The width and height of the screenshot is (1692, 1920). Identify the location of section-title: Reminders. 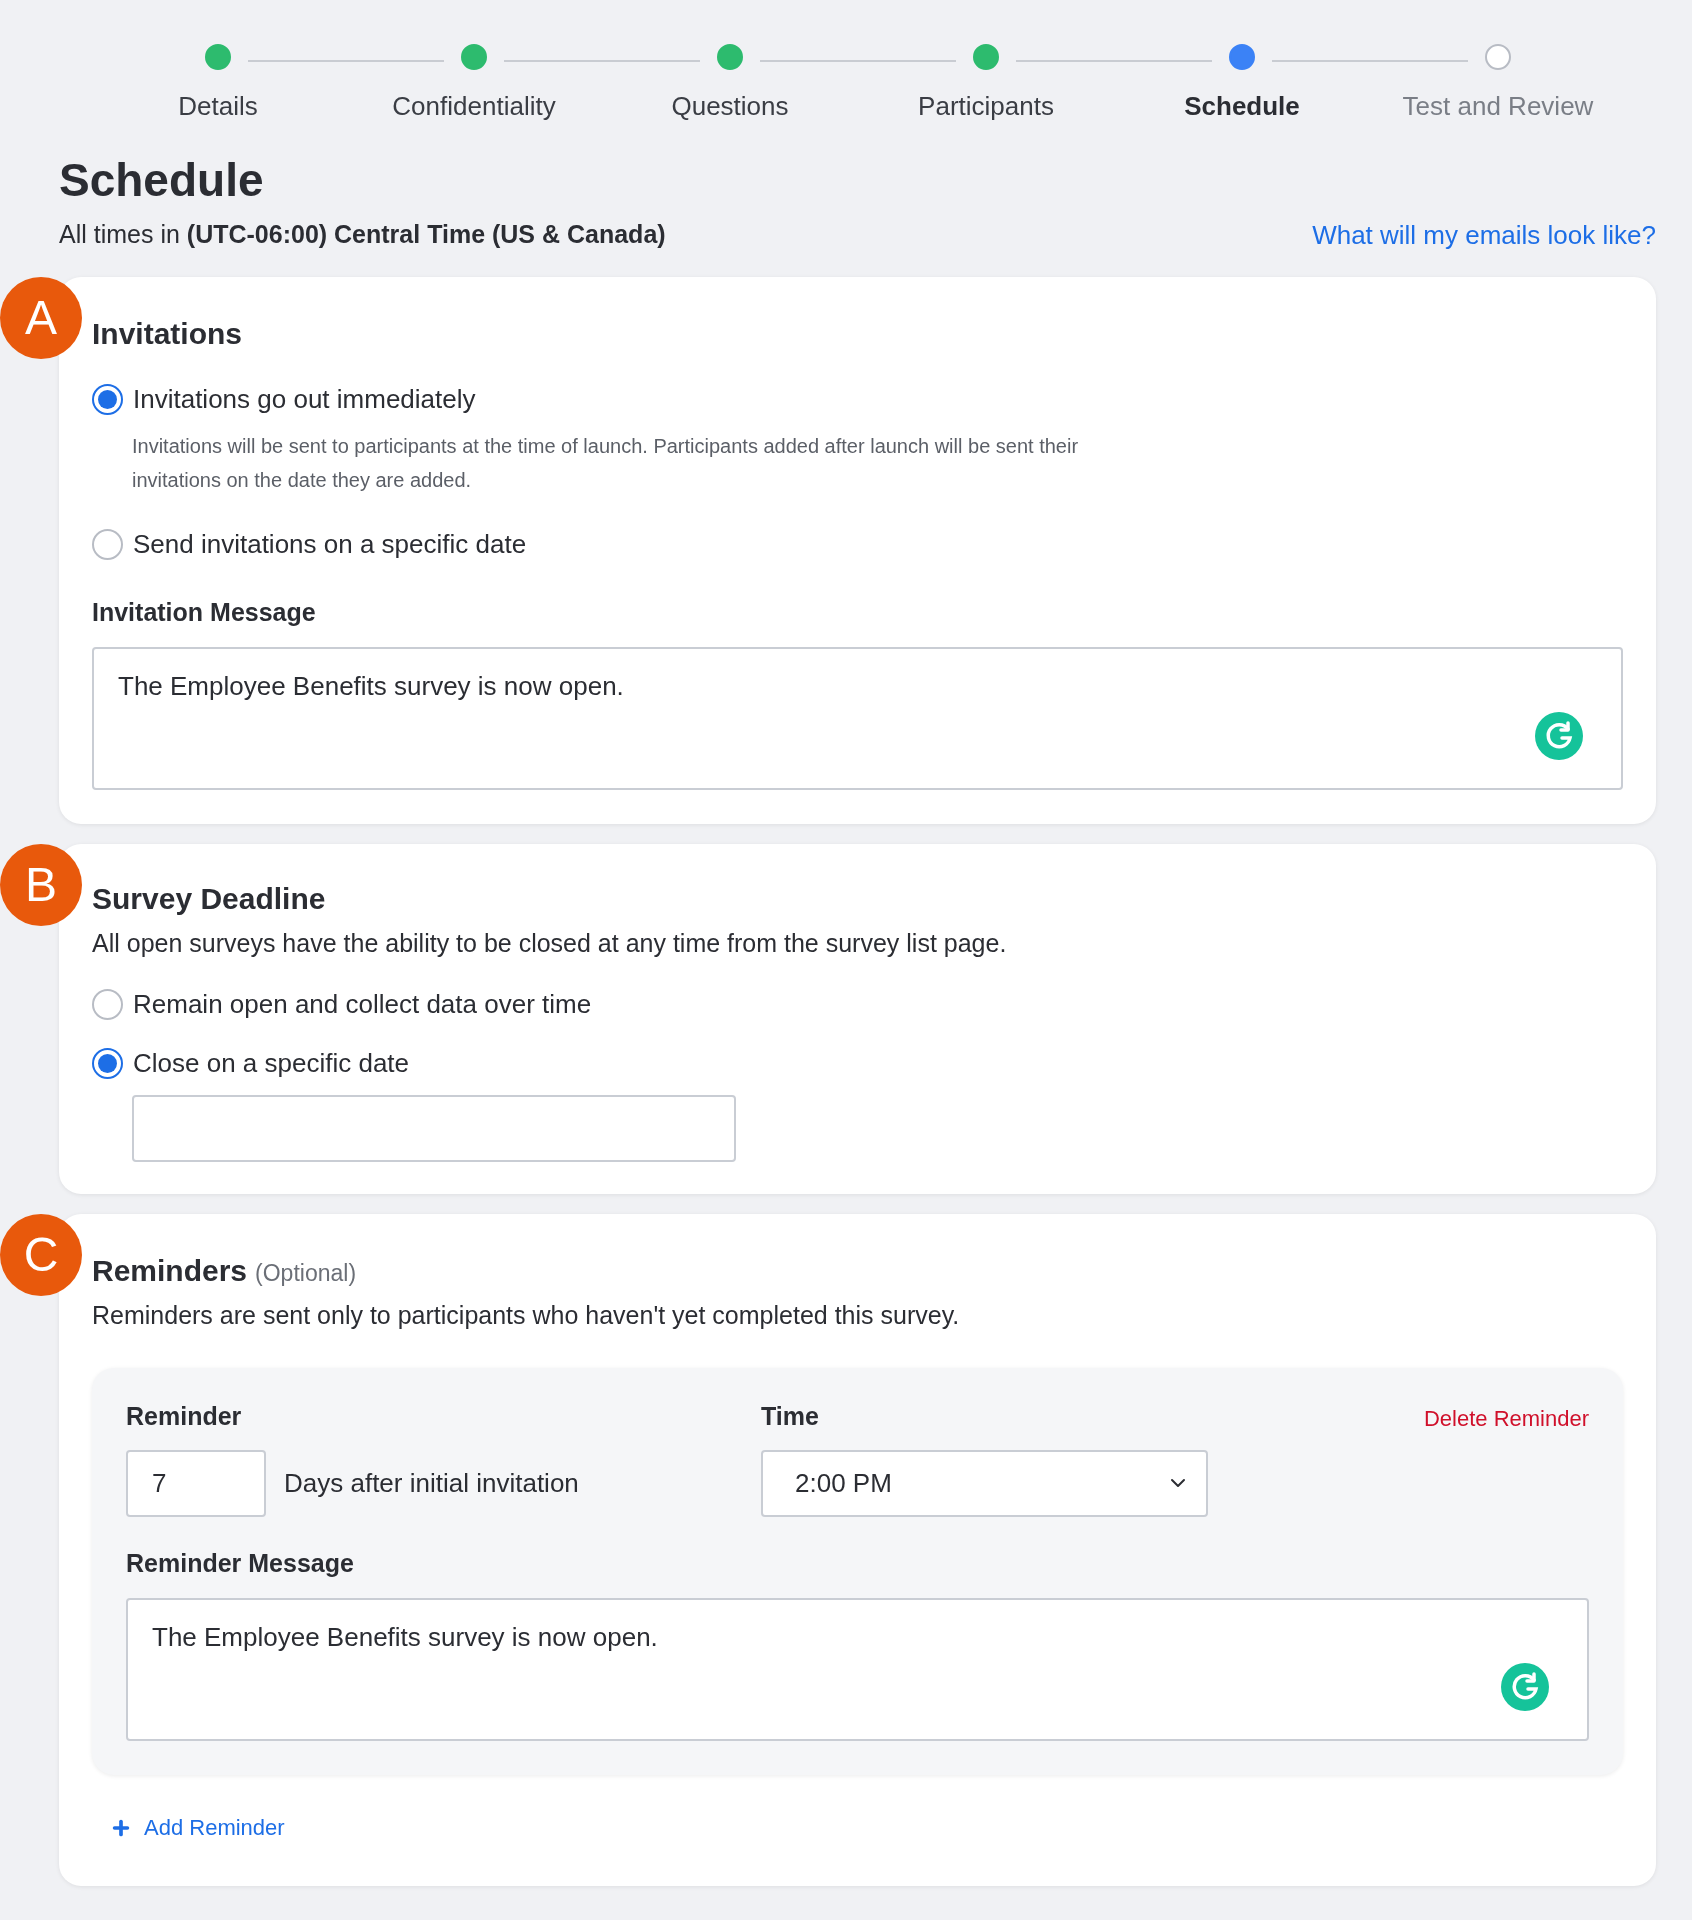
(170, 1270).